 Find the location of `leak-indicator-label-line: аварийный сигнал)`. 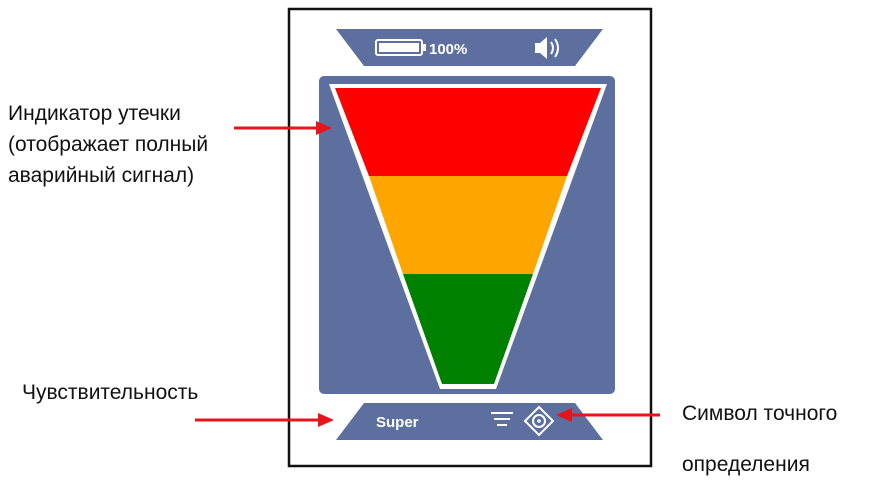

leak-indicator-label-line: аварийный сигнал) is located at coordinates (101, 175).